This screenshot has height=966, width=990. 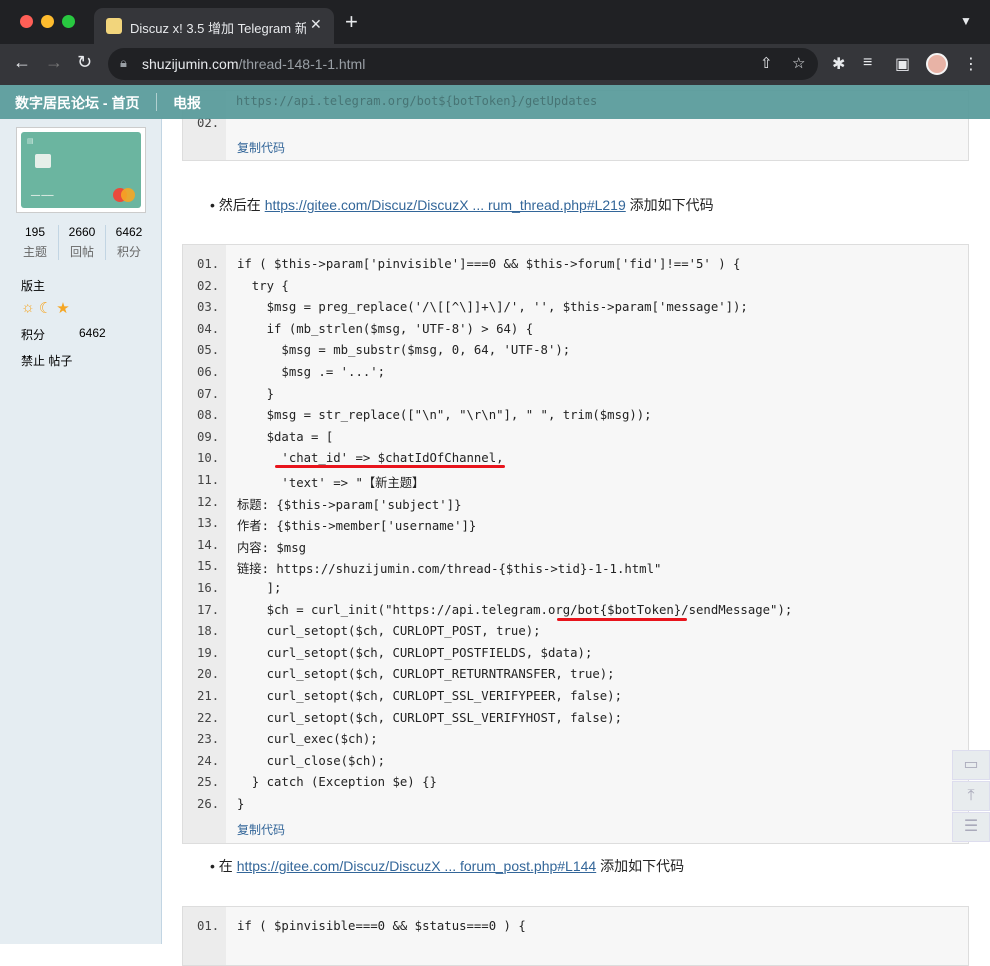 What do you see at coordinates (208, 782) in the screenshot?
I see `line-number: 25.` at bounding box center [208, 782].